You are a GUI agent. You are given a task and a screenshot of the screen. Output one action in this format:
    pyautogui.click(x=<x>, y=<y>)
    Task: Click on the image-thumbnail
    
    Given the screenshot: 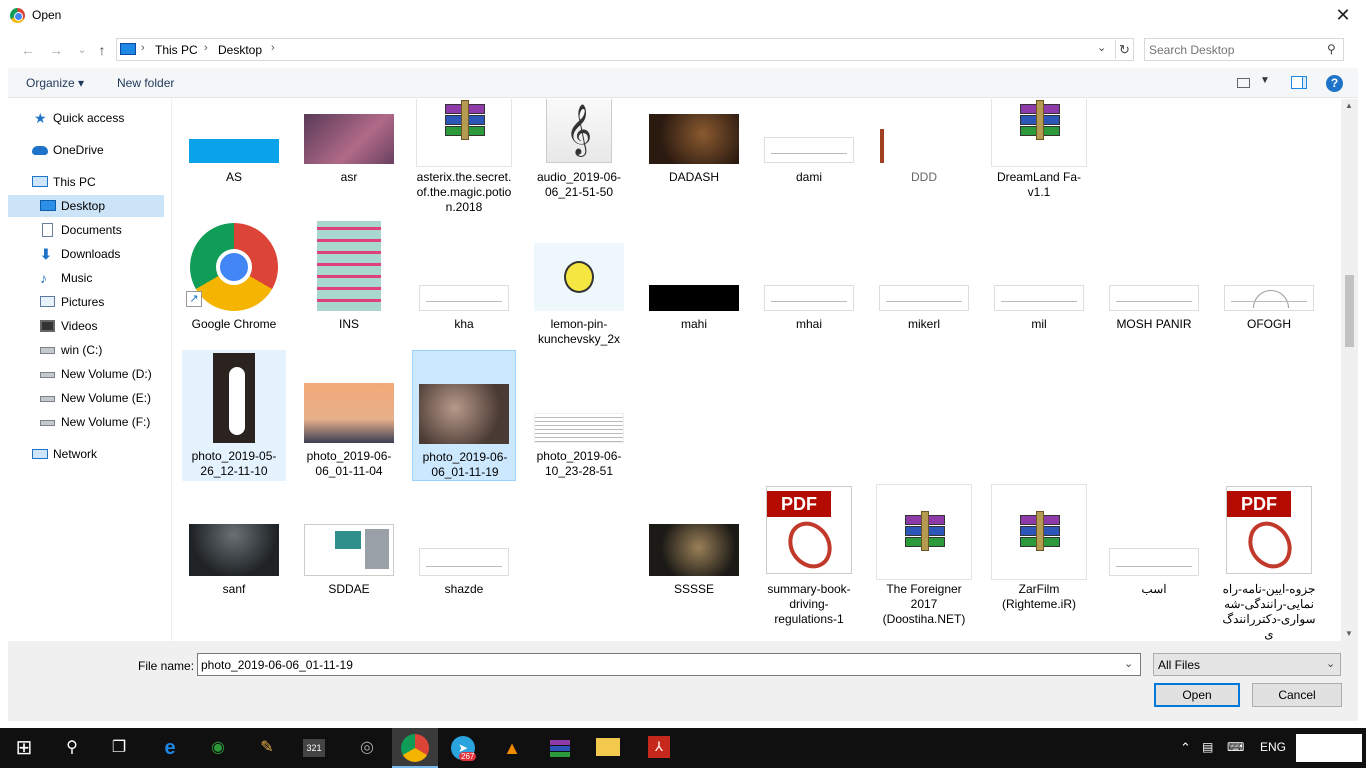 What is the action you would take?
    pyautogui.click(x=924, y=298)
    